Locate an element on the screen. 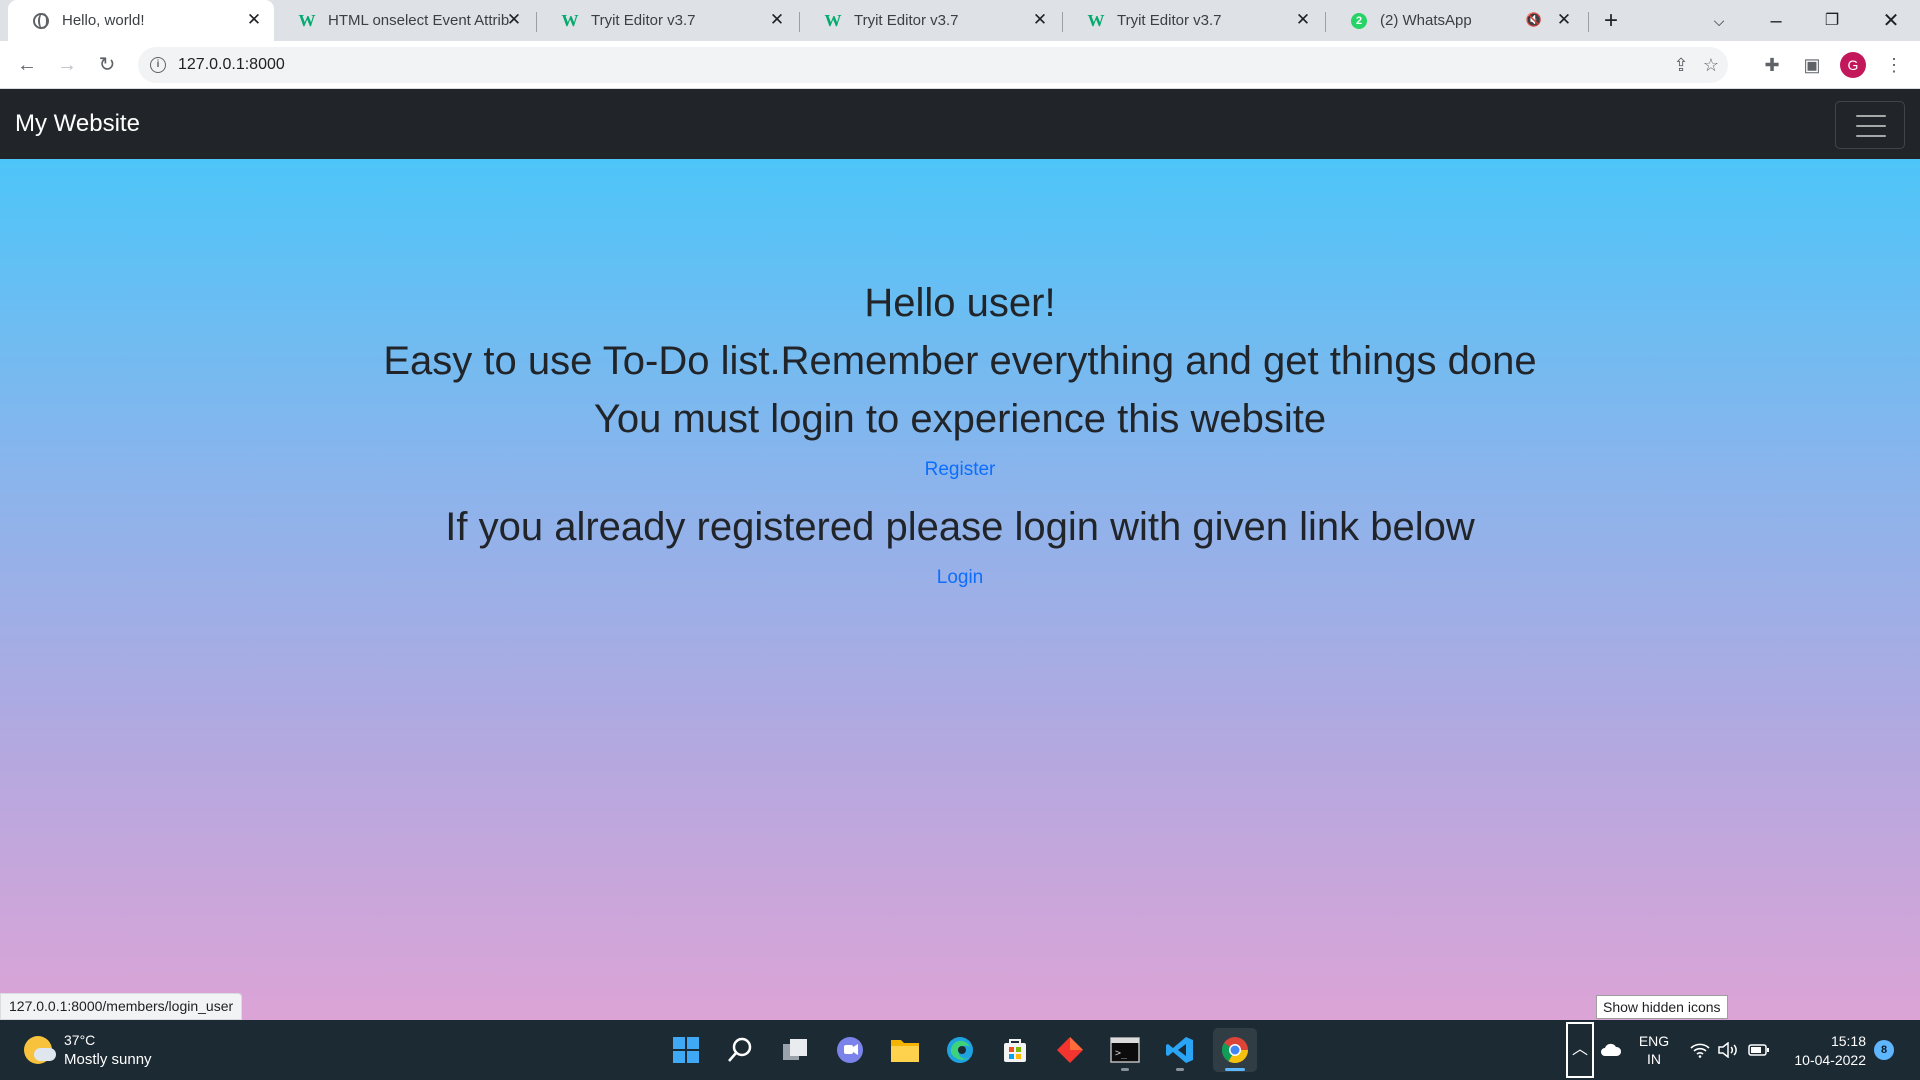 Image resolution: width=1920 pixels, height=1080 pixels. menu-kebab-icon: ⋮ is located at coordinates (1894, 65).